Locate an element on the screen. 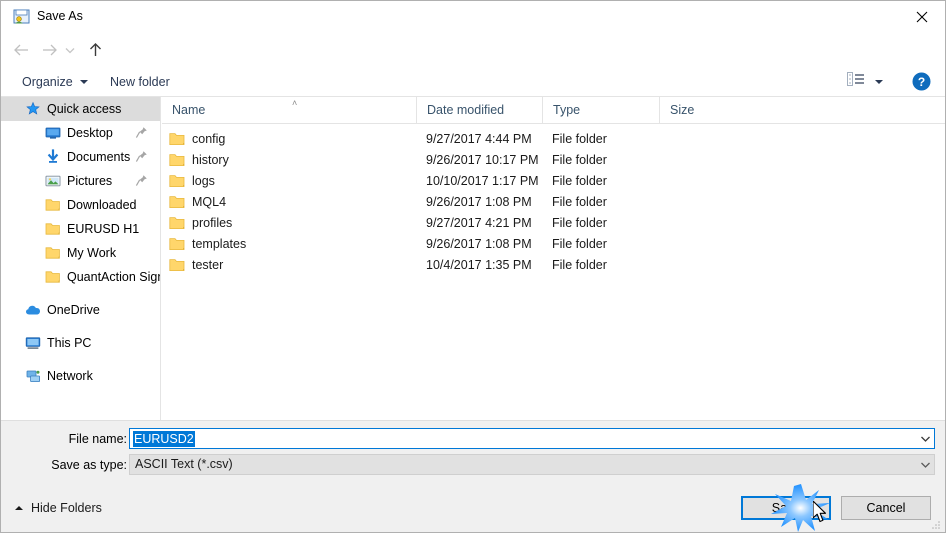 This screenshot has height=533, width=946. sidebar-item-label: QuantAction Signal is located at coordinates (113, 277).